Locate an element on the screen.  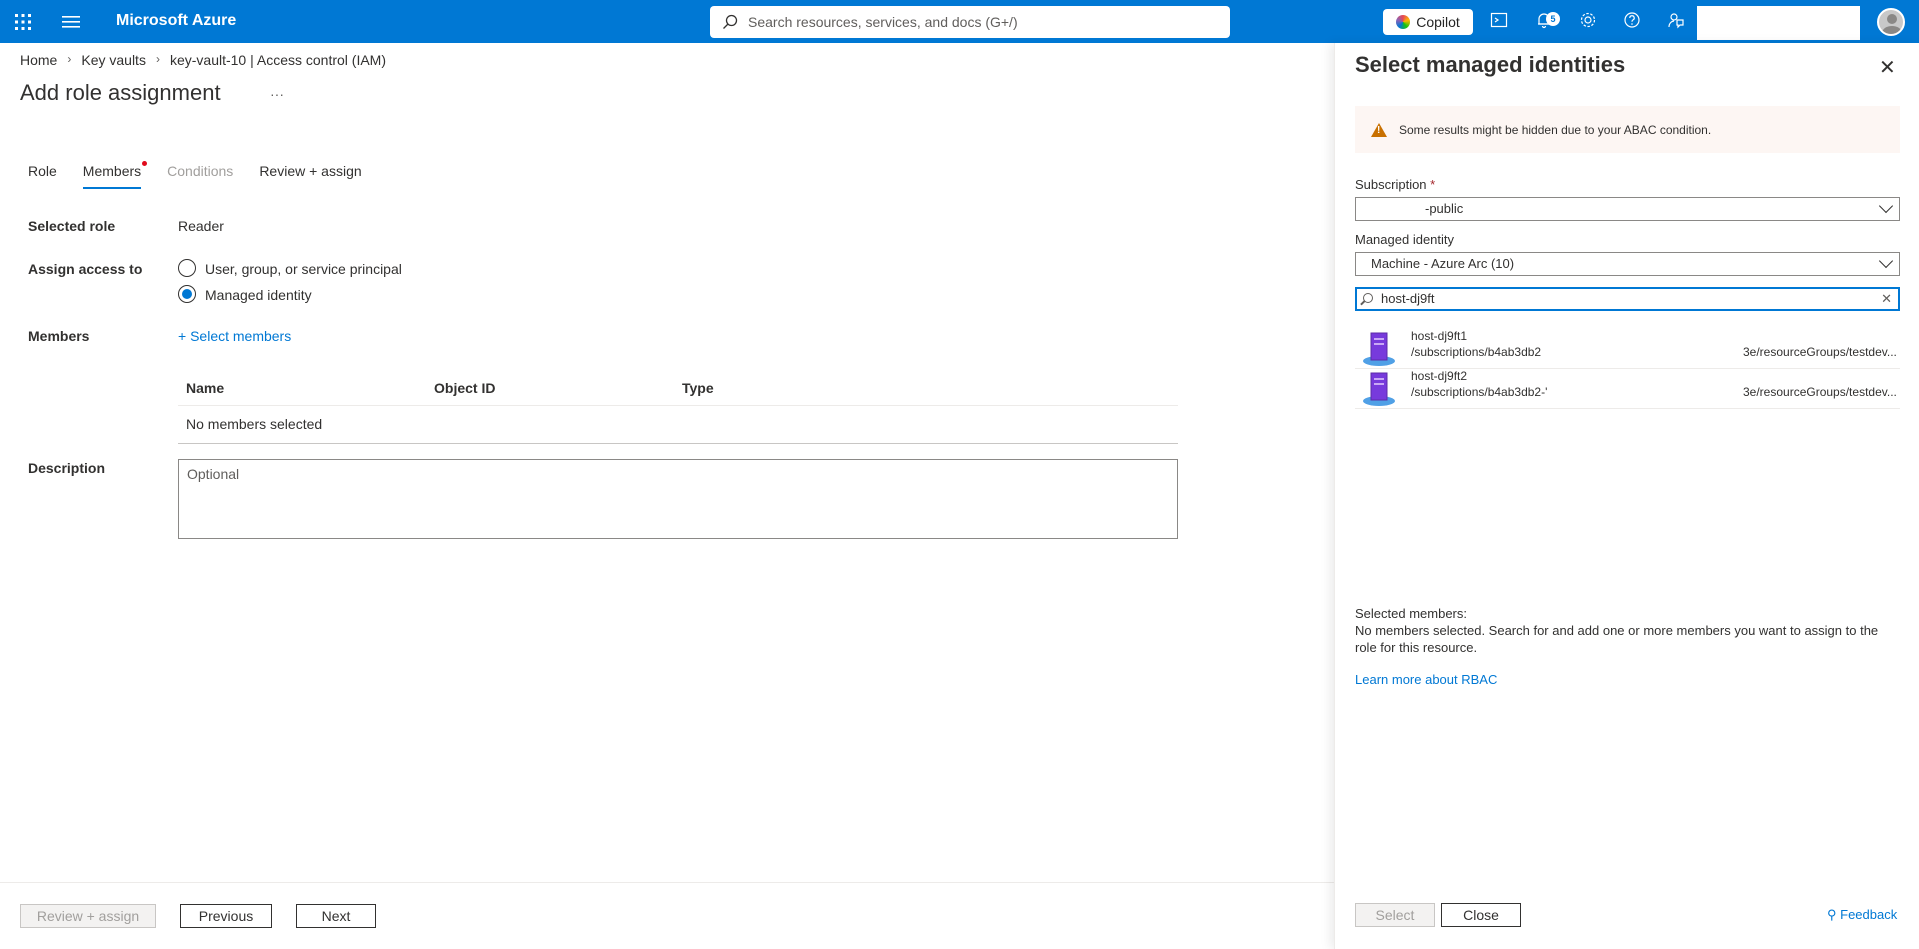
warning-icon is located at coordinates (1379, 129).